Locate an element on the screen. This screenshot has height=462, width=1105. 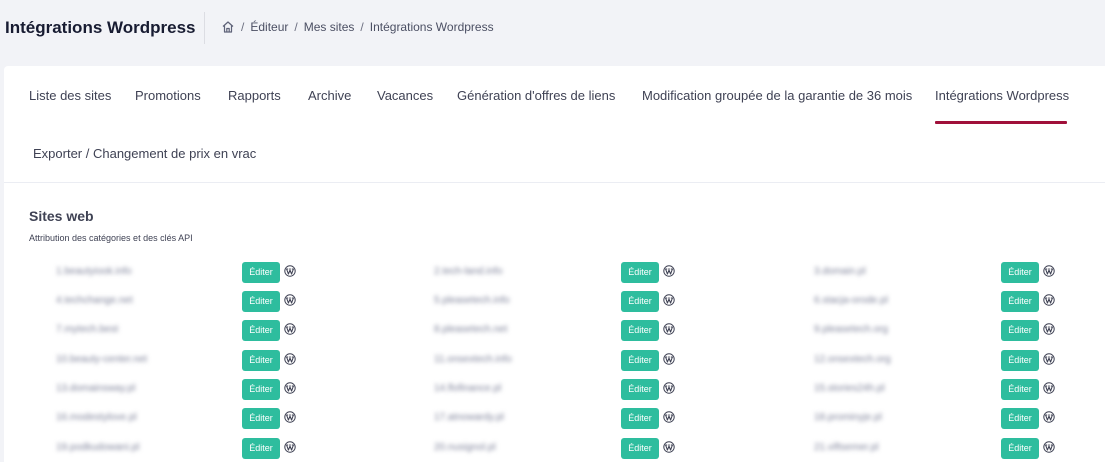
title-divider is located at coordinates (204, 28).